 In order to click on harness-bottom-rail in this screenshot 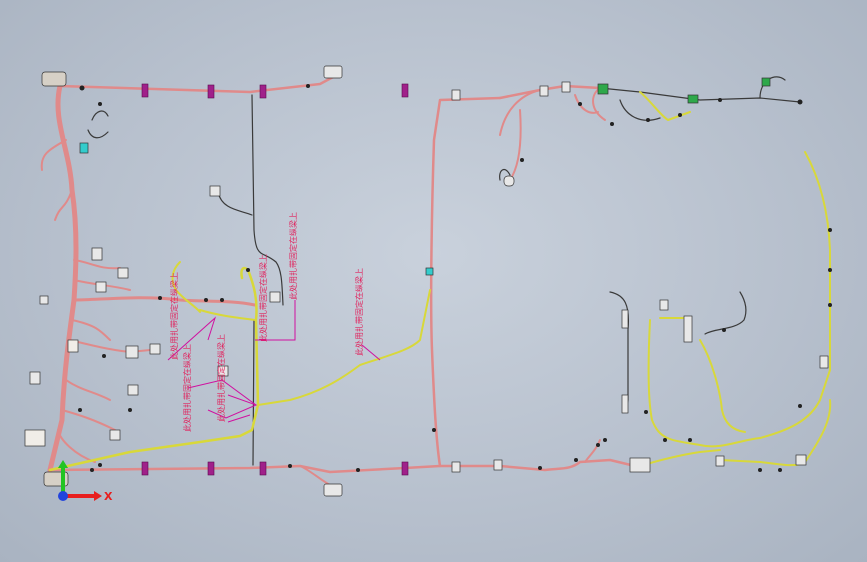, I will do `click(342, 466)`.